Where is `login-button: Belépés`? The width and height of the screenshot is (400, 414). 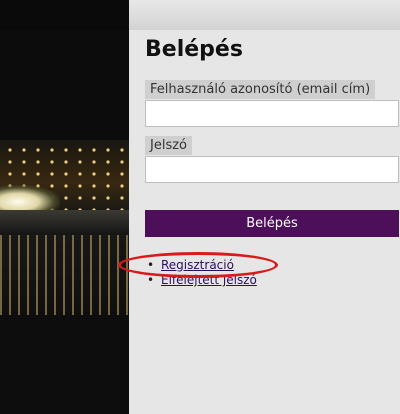
login-button: Belépés is located at coordinates (272, 223).